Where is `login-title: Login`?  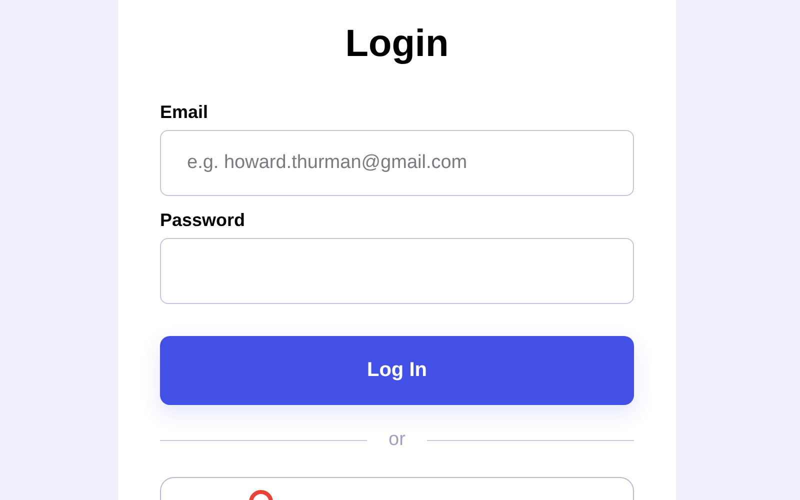 login-title: Login is located at coordinates (397, 44).